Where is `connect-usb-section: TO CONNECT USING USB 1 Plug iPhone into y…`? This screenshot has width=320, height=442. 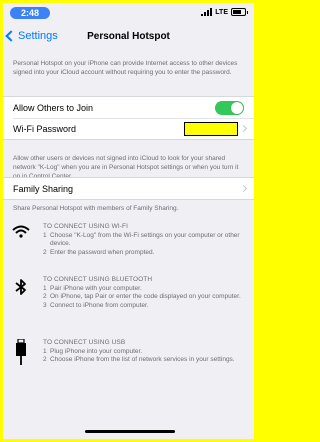 connect-usb-section: TO CONNECT USING USB 1 Plug iPhone into y… is located at coordinates (128, 367).